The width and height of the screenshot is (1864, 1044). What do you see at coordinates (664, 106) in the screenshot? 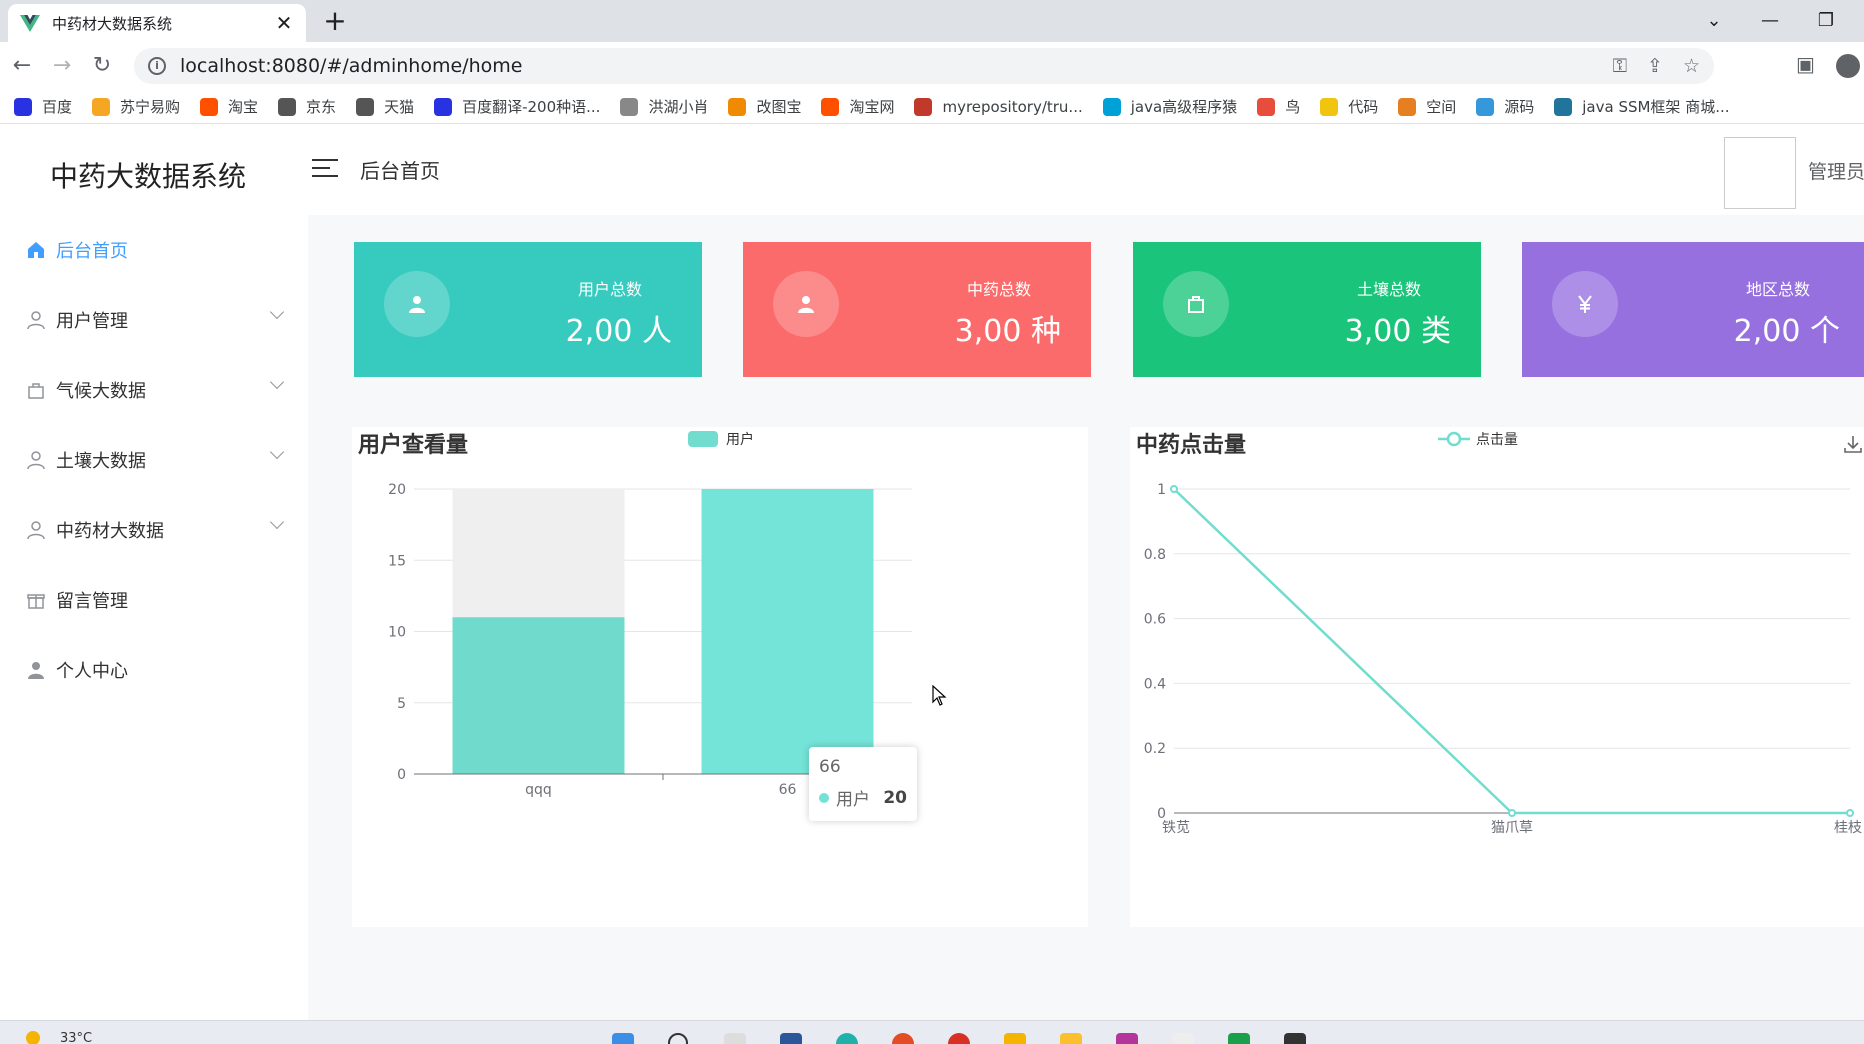
I see `bookmark-item: 洪湖小肖` at bounding box center [664, 106].